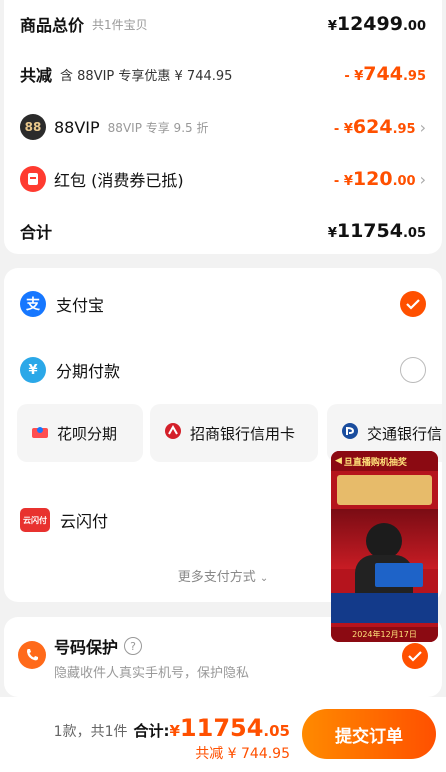  Describe the element at coordinates (86, 647) in the screenshot. I see `privacy-title: 号码保护` at that location.